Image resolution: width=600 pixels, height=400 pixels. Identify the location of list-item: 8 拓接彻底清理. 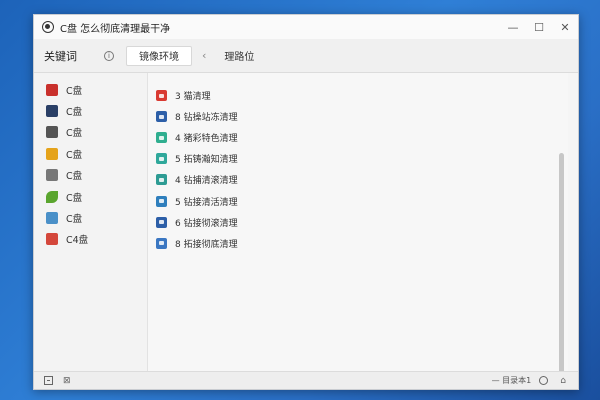
(197, 243).